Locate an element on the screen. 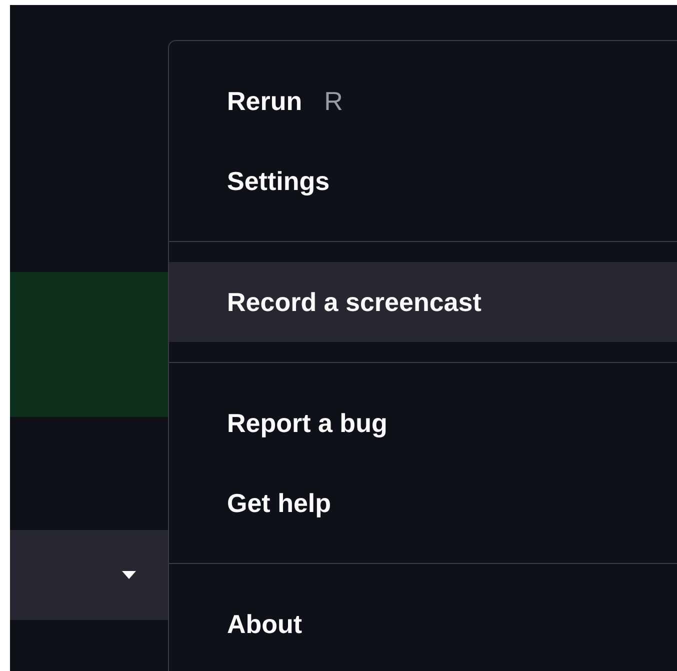  menu-item: About is located at coordinates (423, 624).